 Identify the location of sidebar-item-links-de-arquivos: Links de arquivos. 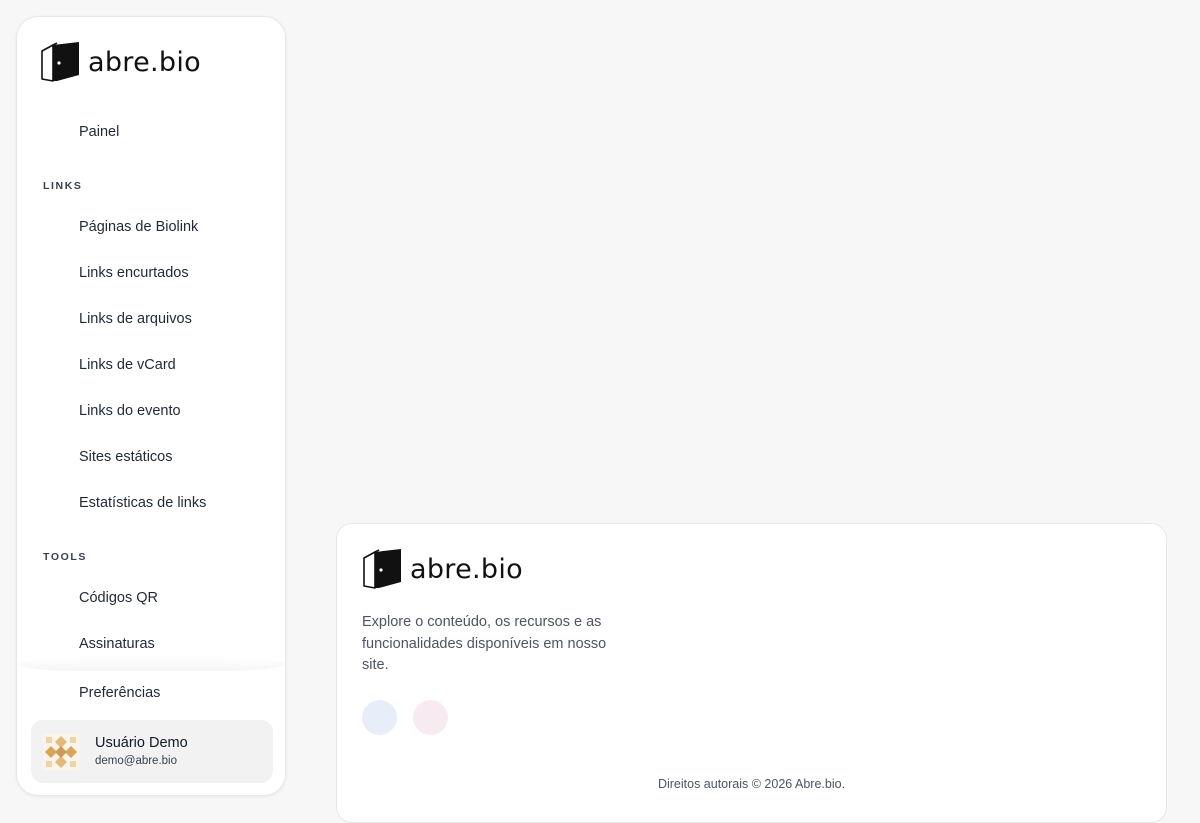
(135, 319).